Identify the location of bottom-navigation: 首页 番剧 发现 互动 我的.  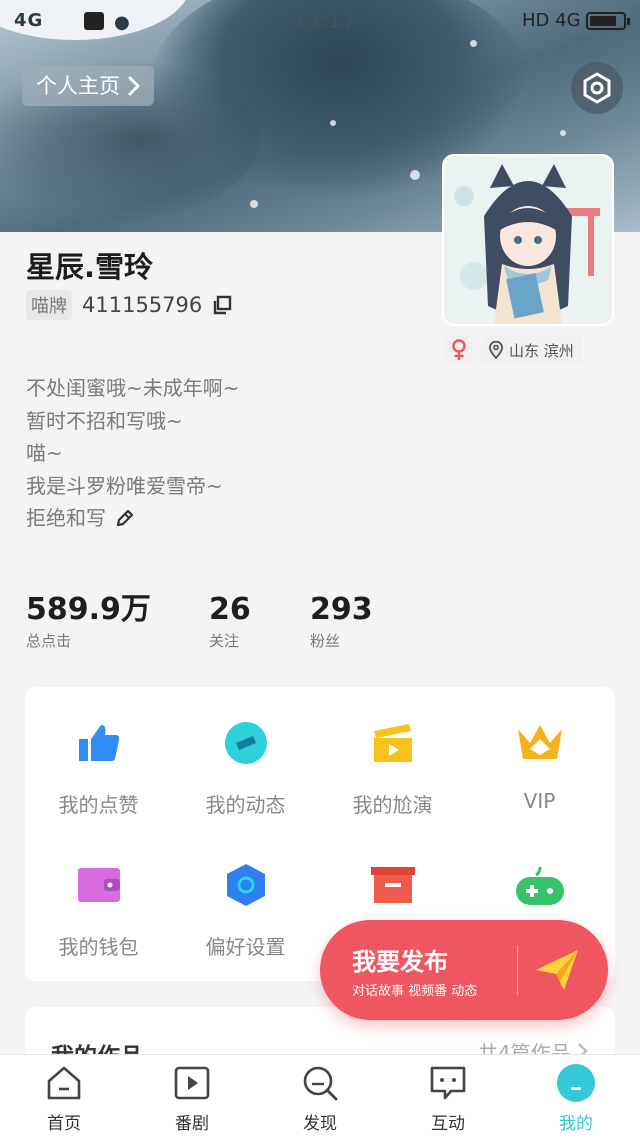
(320, 1096).